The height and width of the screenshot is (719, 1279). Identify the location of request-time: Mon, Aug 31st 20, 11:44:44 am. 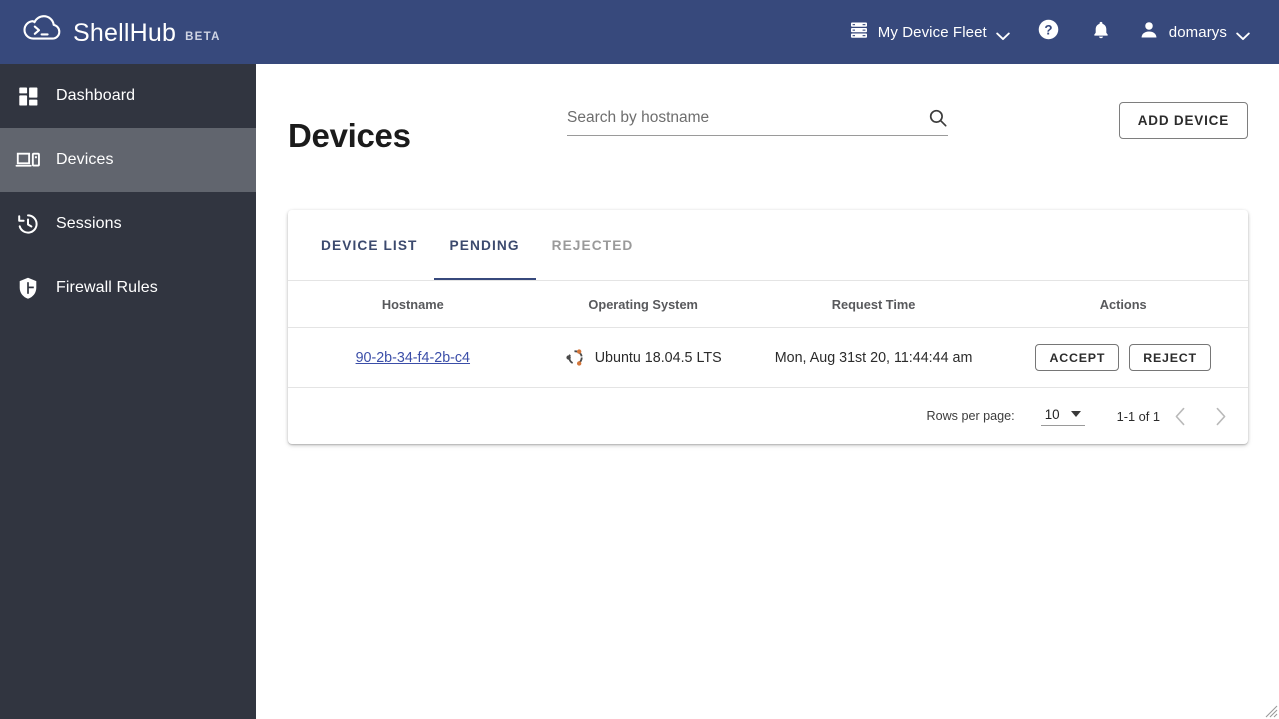
(873, 357).